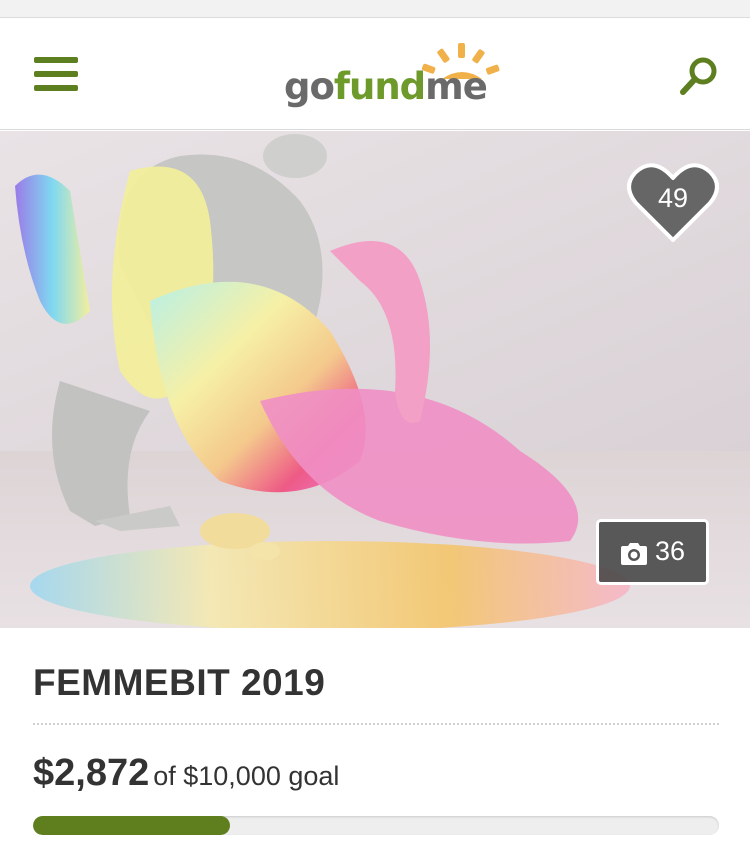 This screenshot has width=750, height=853. Describe the element at coordinates (246, 776) in the screenshot. I see `goal-text: of $10,000 goal` at that location.